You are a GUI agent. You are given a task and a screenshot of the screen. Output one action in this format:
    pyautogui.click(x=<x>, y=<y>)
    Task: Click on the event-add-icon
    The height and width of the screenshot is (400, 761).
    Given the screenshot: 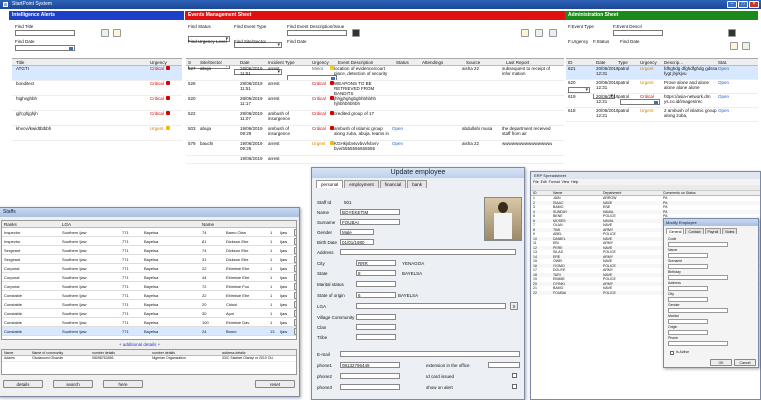 What is the action you would take?
    pyautogui.click(x=525, y=33)
    